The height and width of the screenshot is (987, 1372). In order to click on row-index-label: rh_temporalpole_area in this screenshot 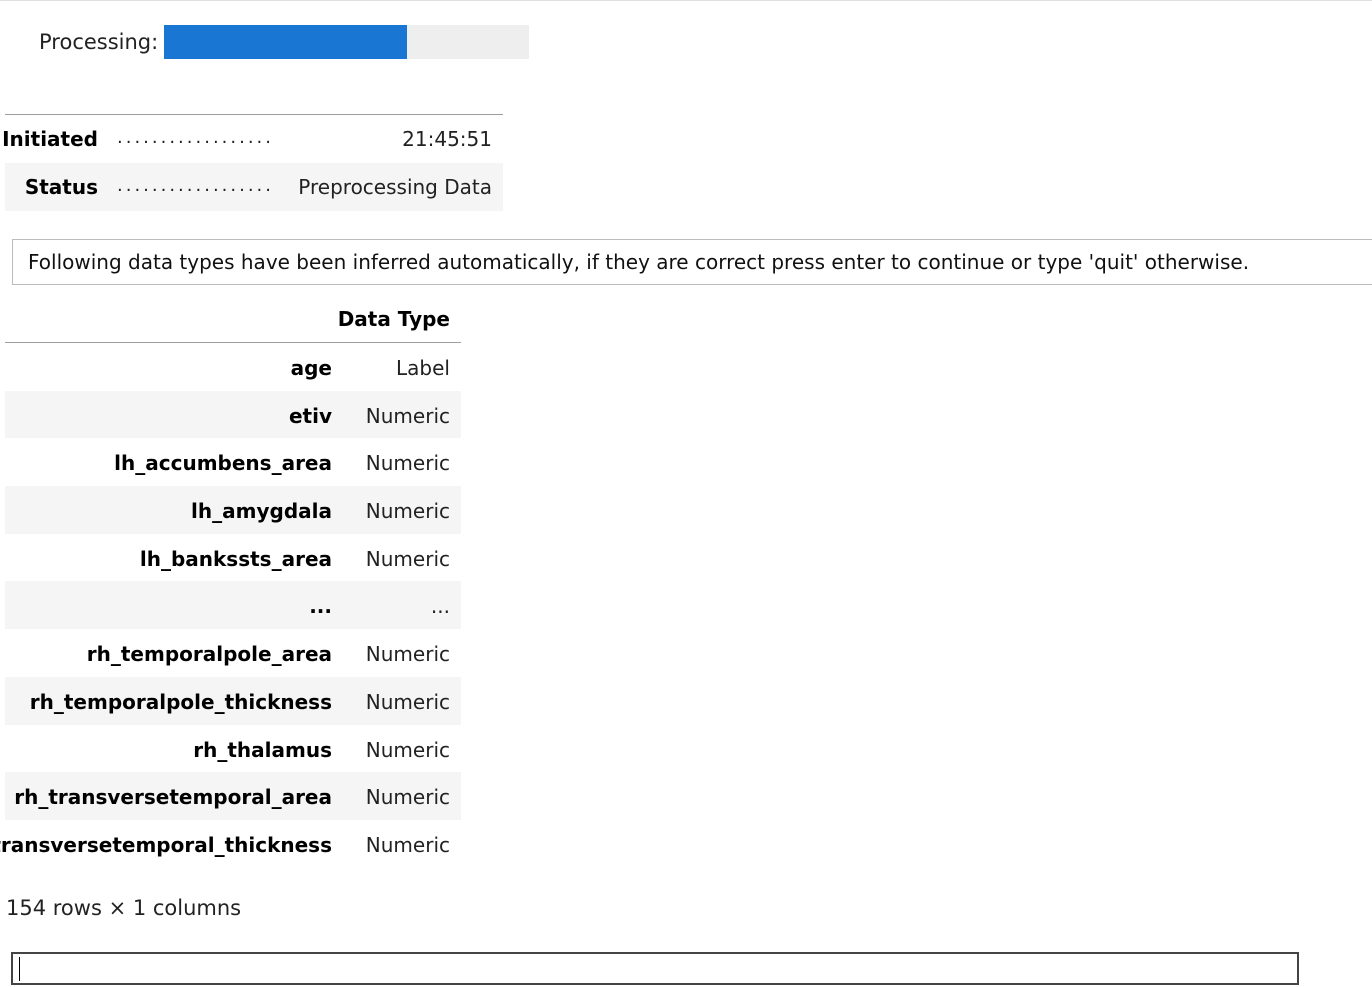, I will do `click(209, 654)`.